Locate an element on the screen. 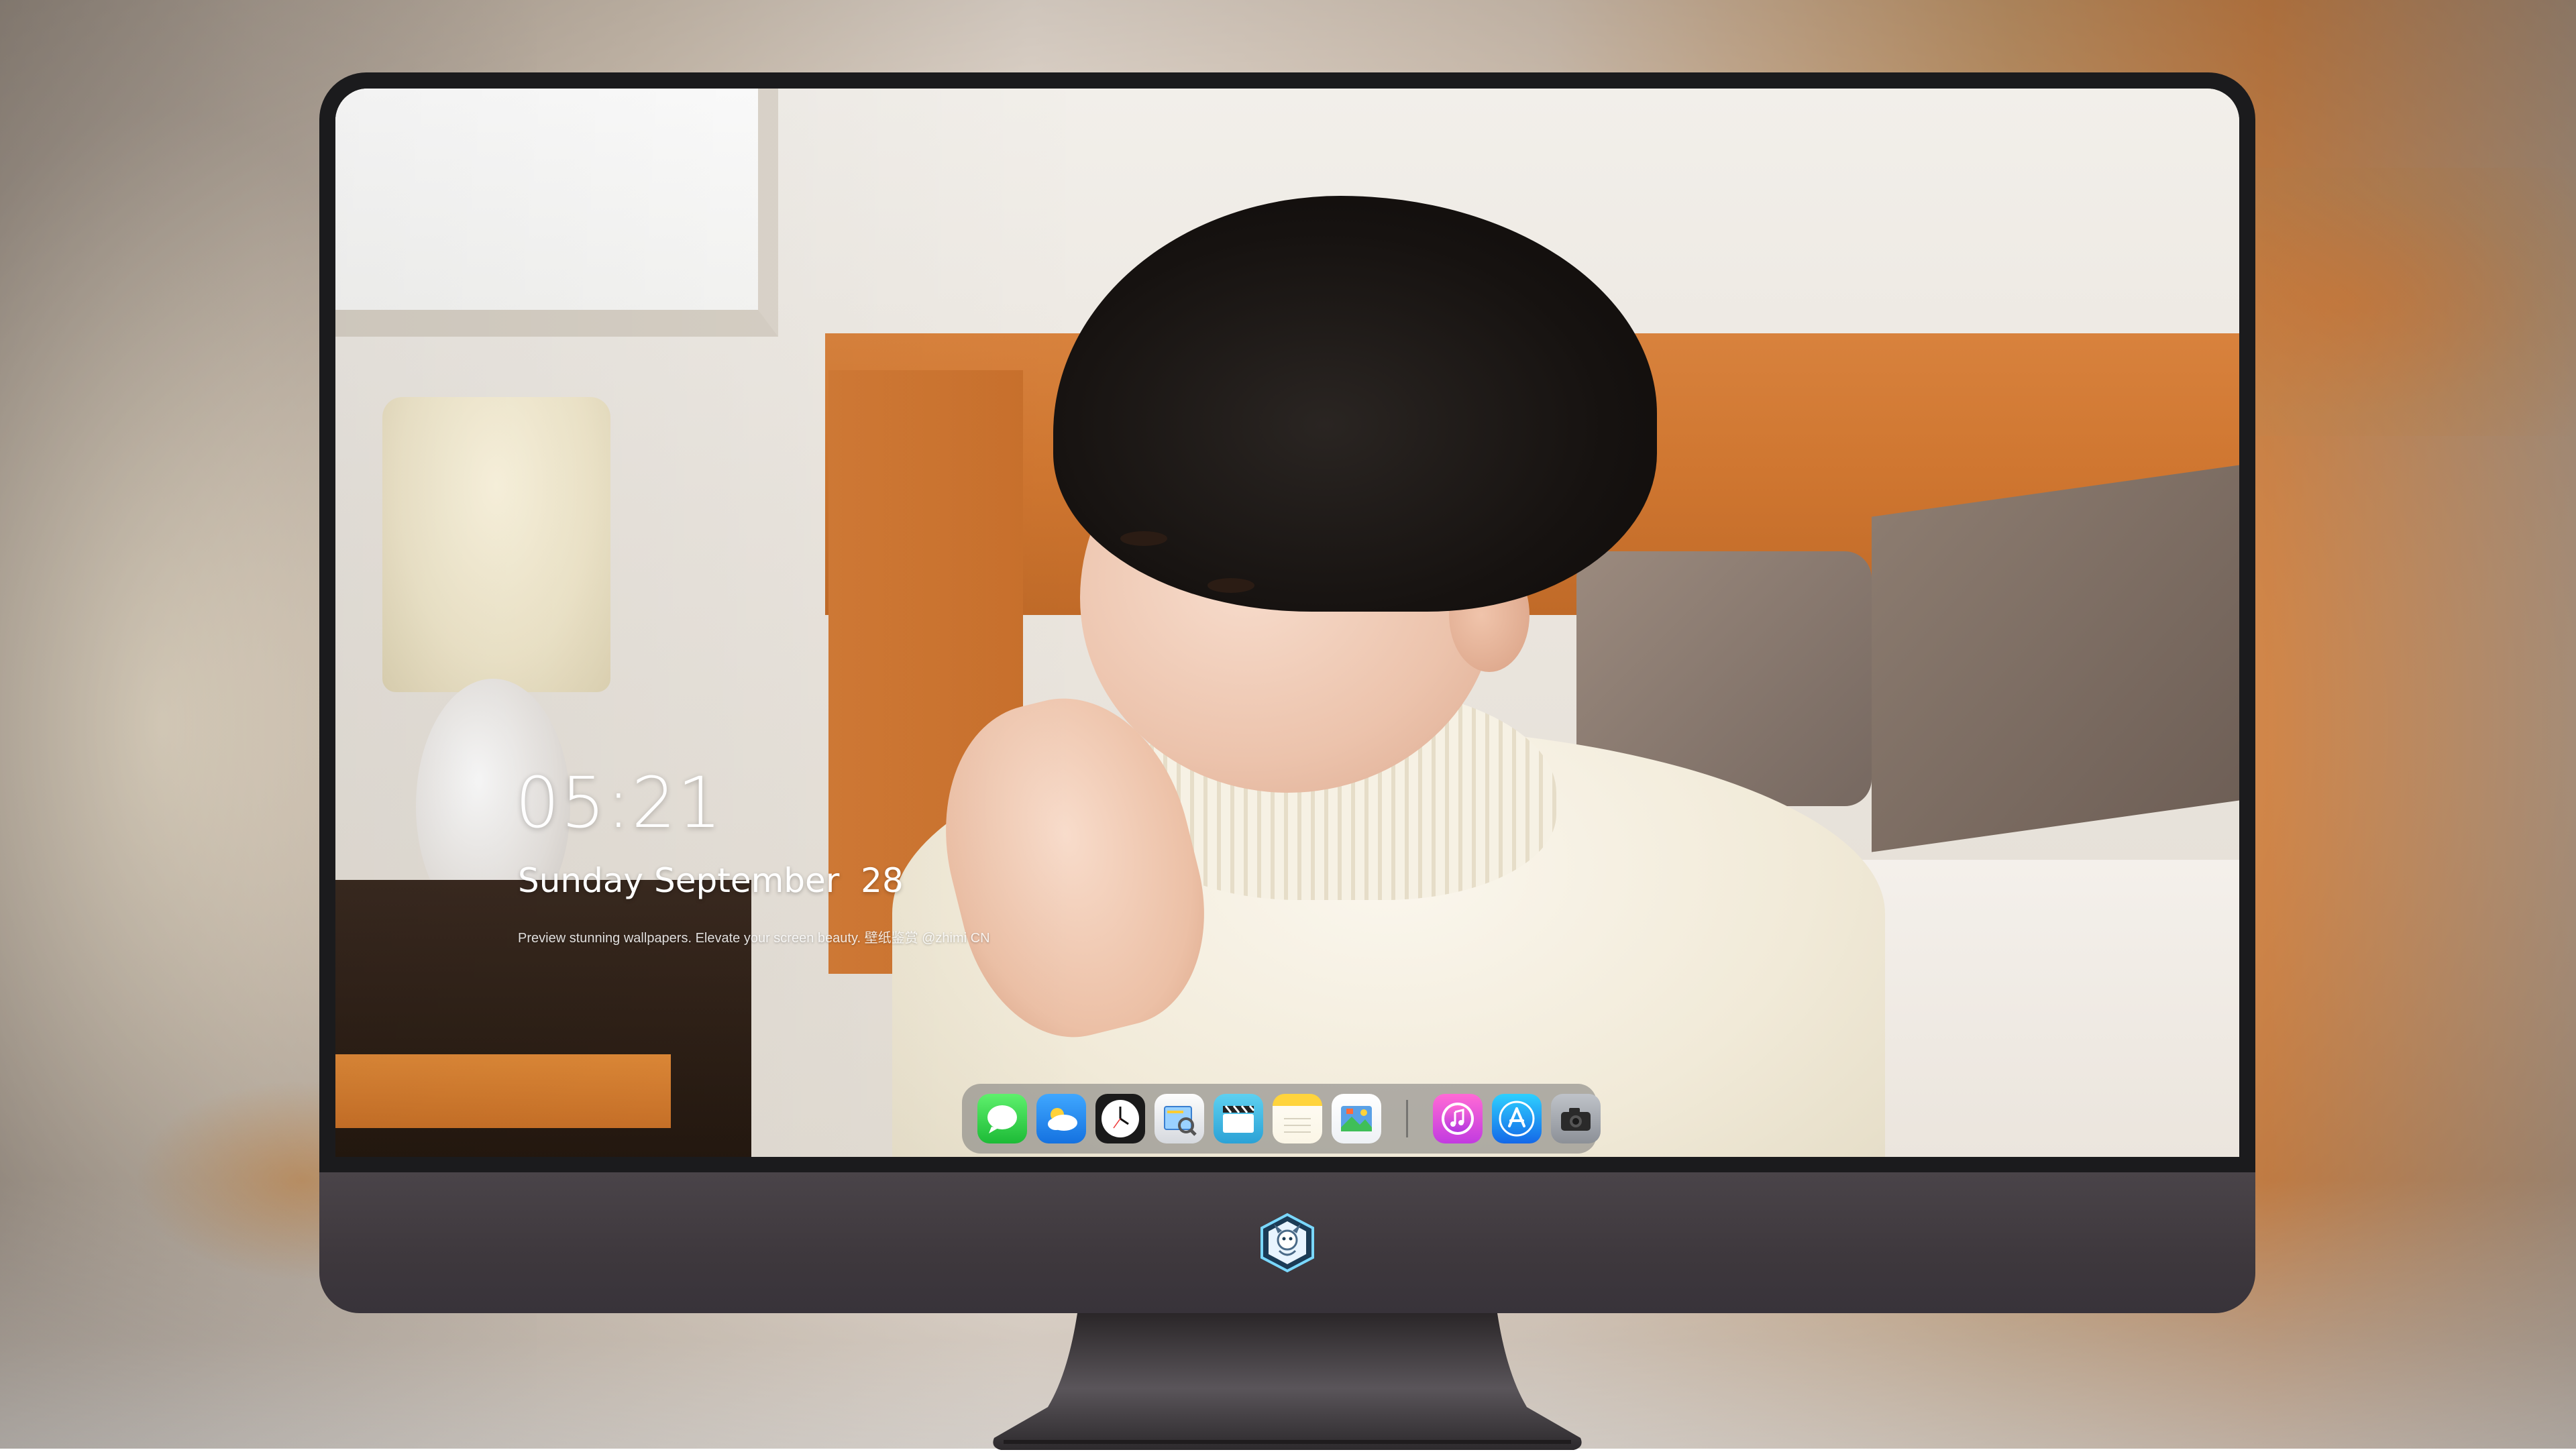  notes-icon is located at coordinates (1297, 1118).